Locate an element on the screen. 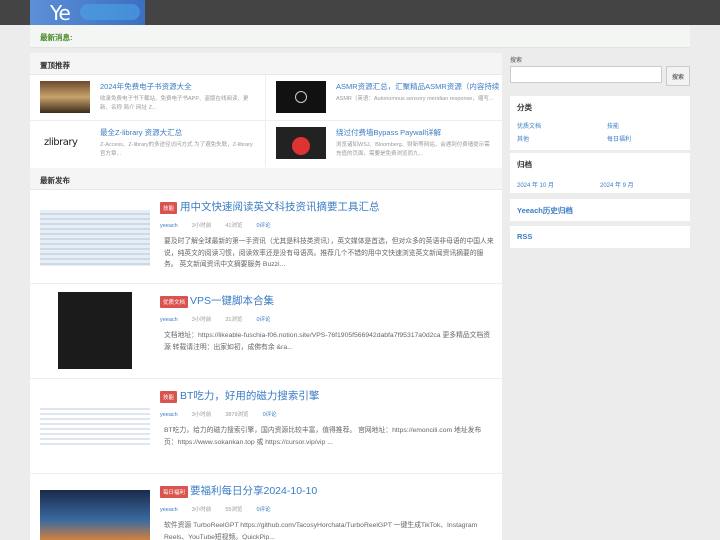 This screenshot has height=540, width=720. pinned-item-title: 最全Z-library 资源大汇总 is located at coordinates (141, 132).